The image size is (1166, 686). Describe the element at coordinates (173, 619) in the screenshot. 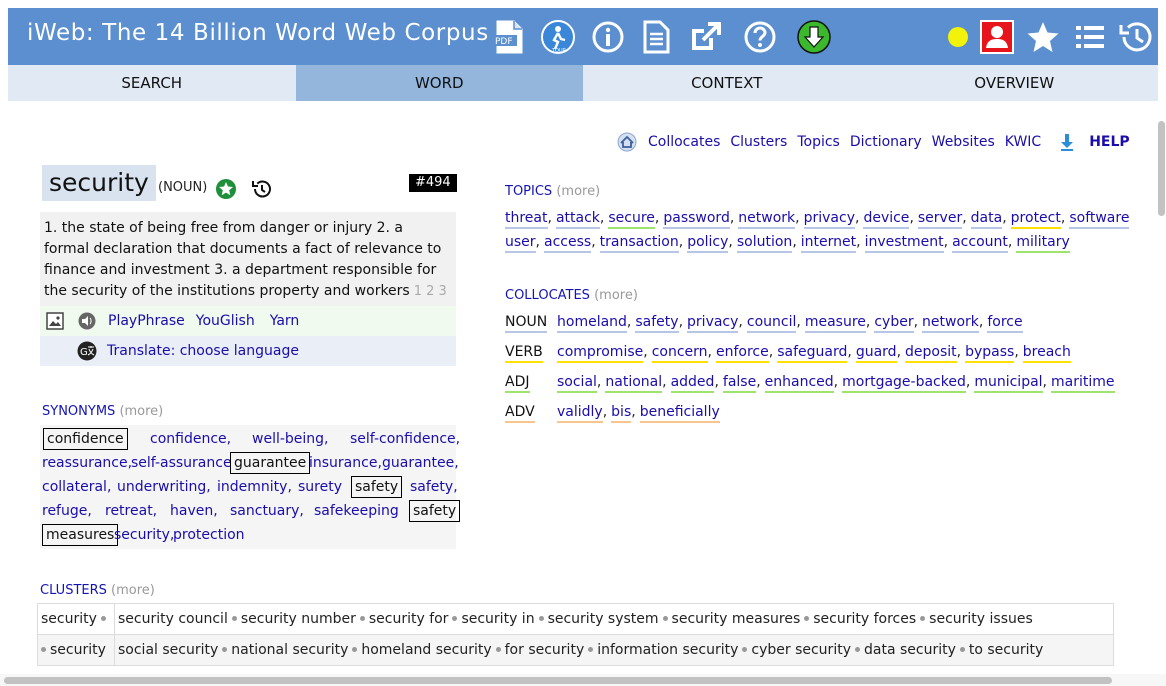

I see `cluster-item: security council` at that location.